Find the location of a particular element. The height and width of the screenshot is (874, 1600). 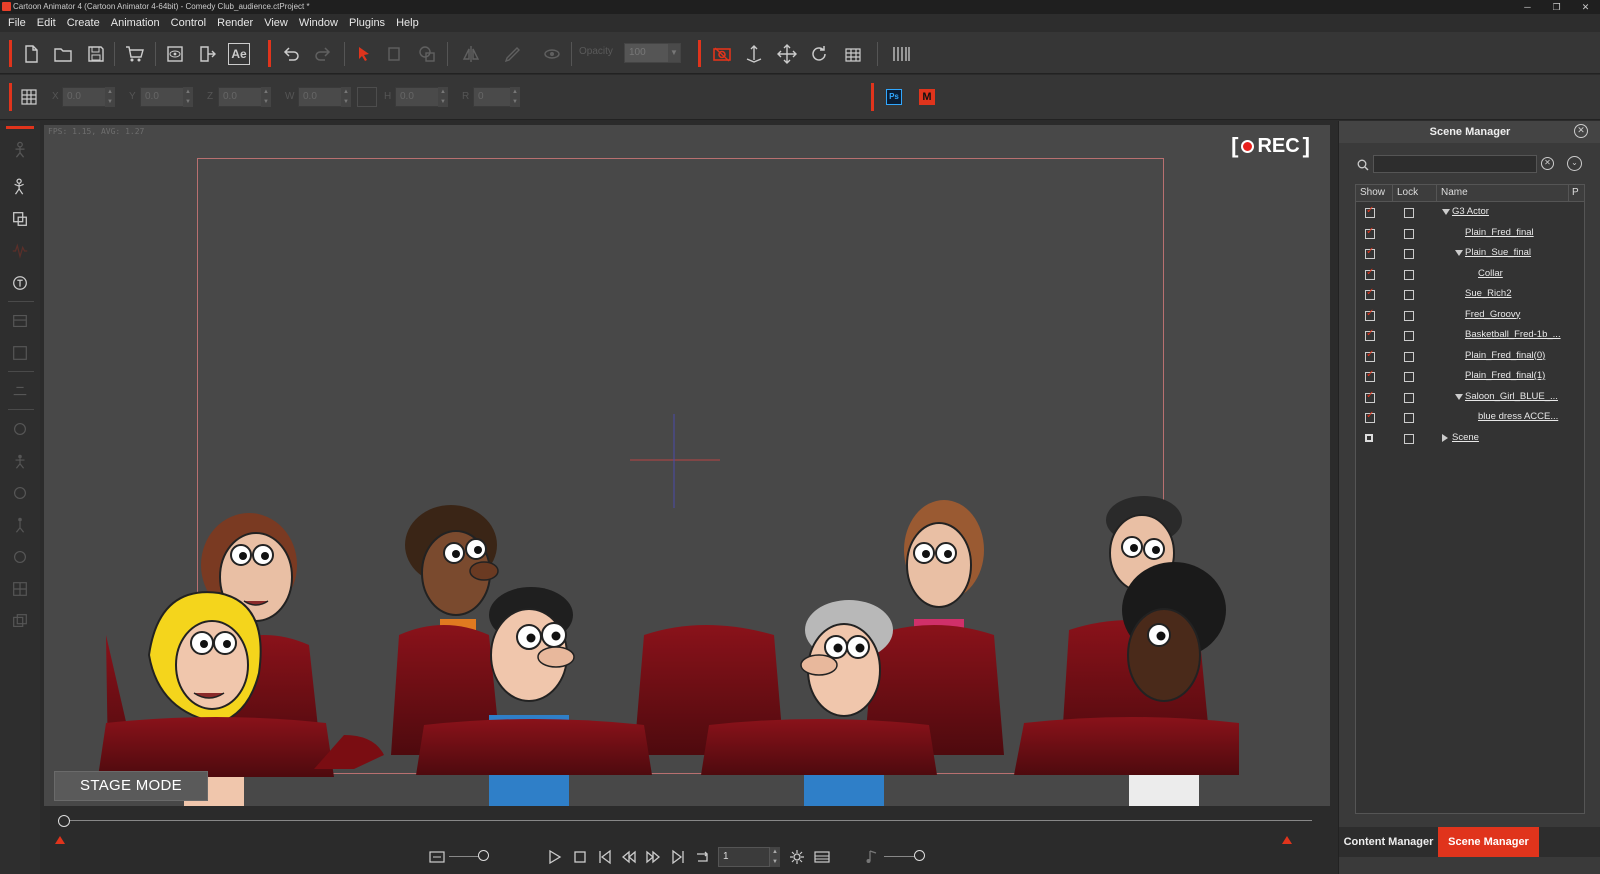

w-field: 0.0 is located at coordinates (322, 97).